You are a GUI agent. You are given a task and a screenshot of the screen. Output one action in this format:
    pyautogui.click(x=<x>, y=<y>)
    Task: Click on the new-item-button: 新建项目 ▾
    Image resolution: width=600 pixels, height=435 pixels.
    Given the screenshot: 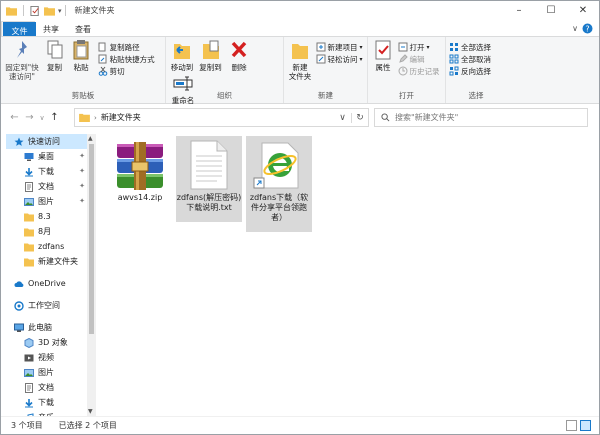 What is the action you would take?
    pyautogui.click(x=339, y=47)
    